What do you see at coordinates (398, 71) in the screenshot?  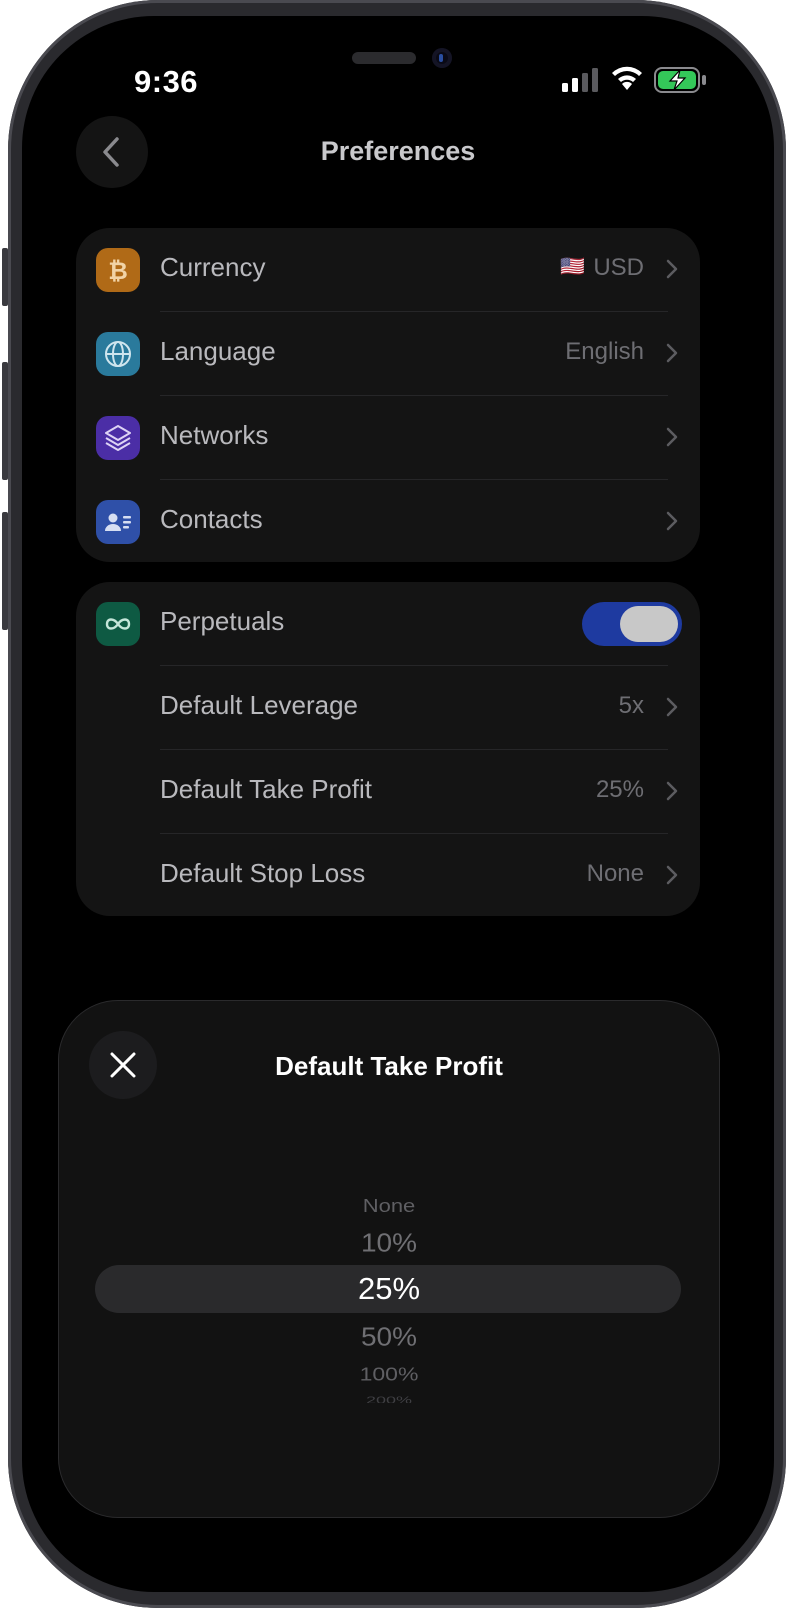 I see `status-bar: 9:36` at bounding box center [398, 71].